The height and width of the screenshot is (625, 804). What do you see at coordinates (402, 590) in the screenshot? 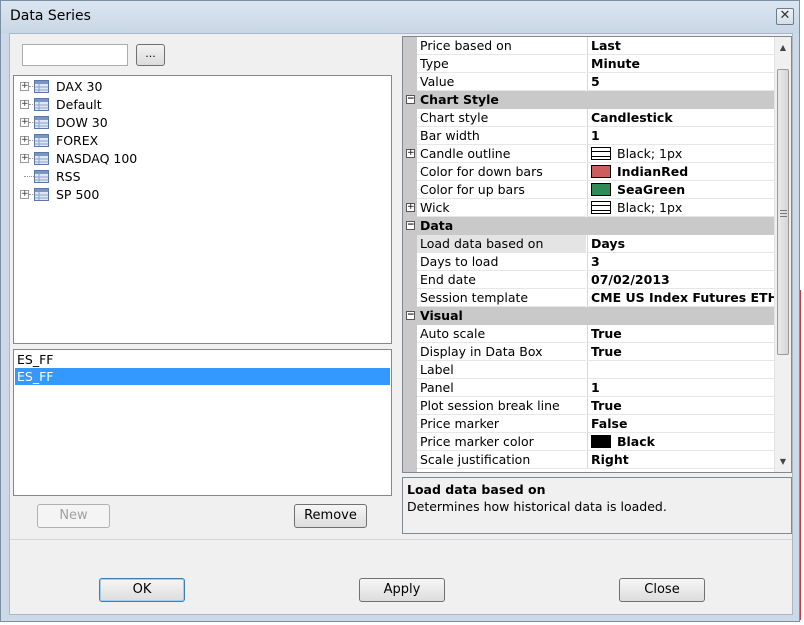
I see `apply-button: Apply` at bounding box center [402, 590].